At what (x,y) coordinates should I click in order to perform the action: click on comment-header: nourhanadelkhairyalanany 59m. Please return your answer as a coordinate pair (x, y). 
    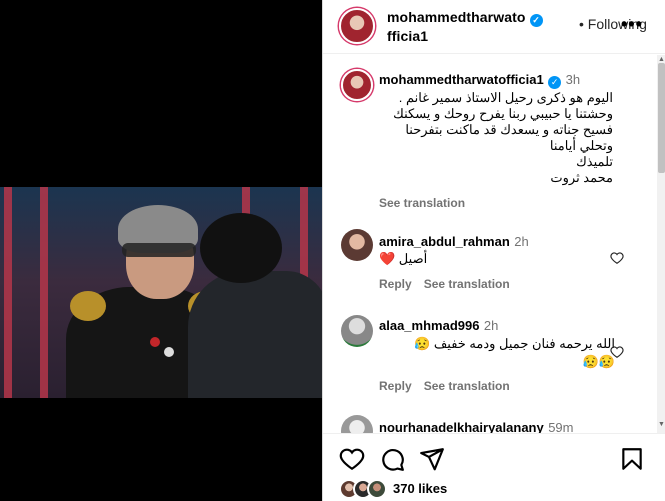
    Looking at the image, I should click on (476, 426).